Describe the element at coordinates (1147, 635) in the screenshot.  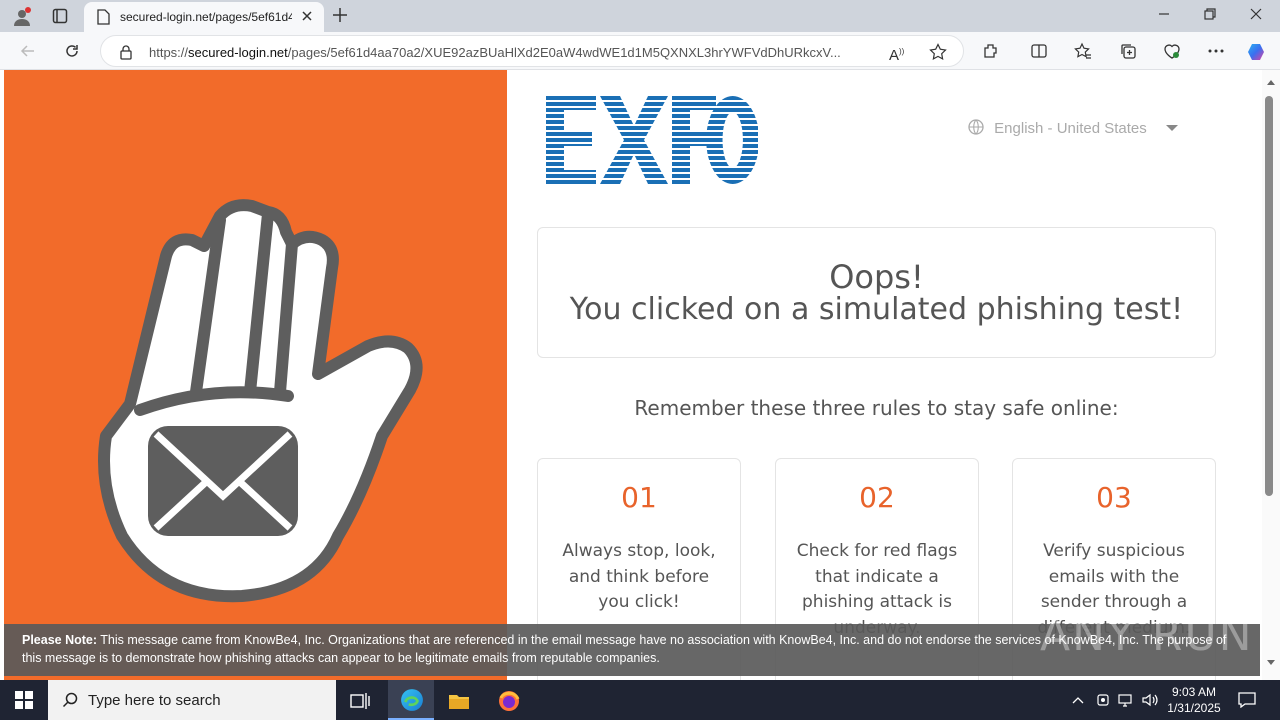
I see `watermark: ANY RUN` at that location.